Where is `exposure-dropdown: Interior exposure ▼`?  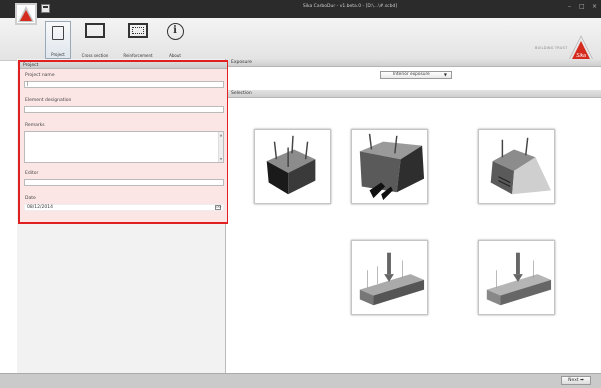 exposure-dropdown: Interior exposure ▼ is located at coordinates (416, 75).